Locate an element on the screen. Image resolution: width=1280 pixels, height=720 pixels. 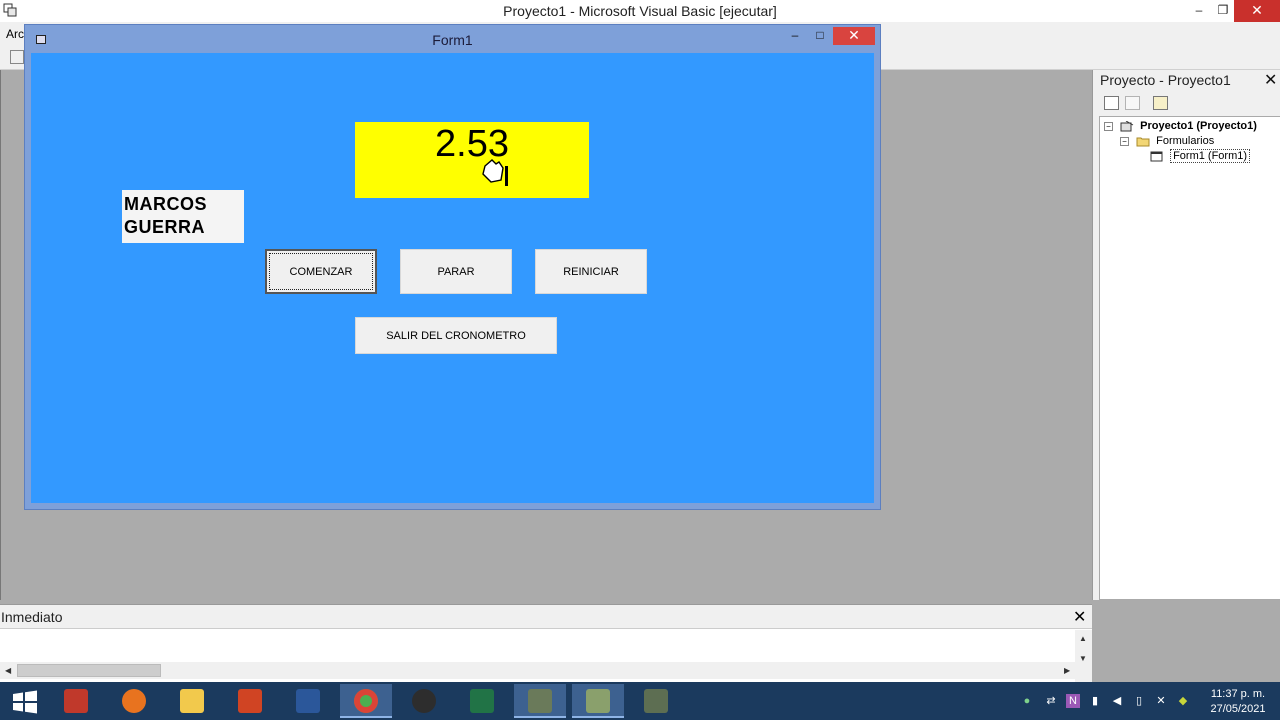
tree-item-folder: − Formularios is located at coordinates (1167, 141).